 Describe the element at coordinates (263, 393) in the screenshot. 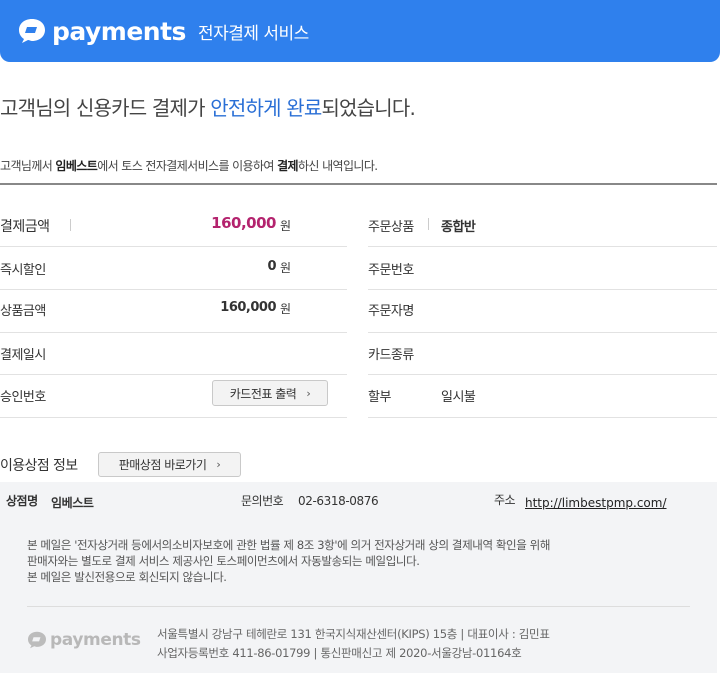

I see `print-receipt-label: 카드전표 출력` at that location.